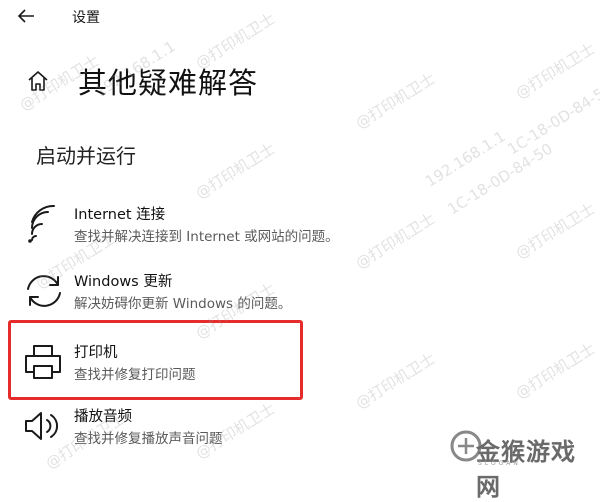  I want to click on speaker-icon, so click(41, 426).